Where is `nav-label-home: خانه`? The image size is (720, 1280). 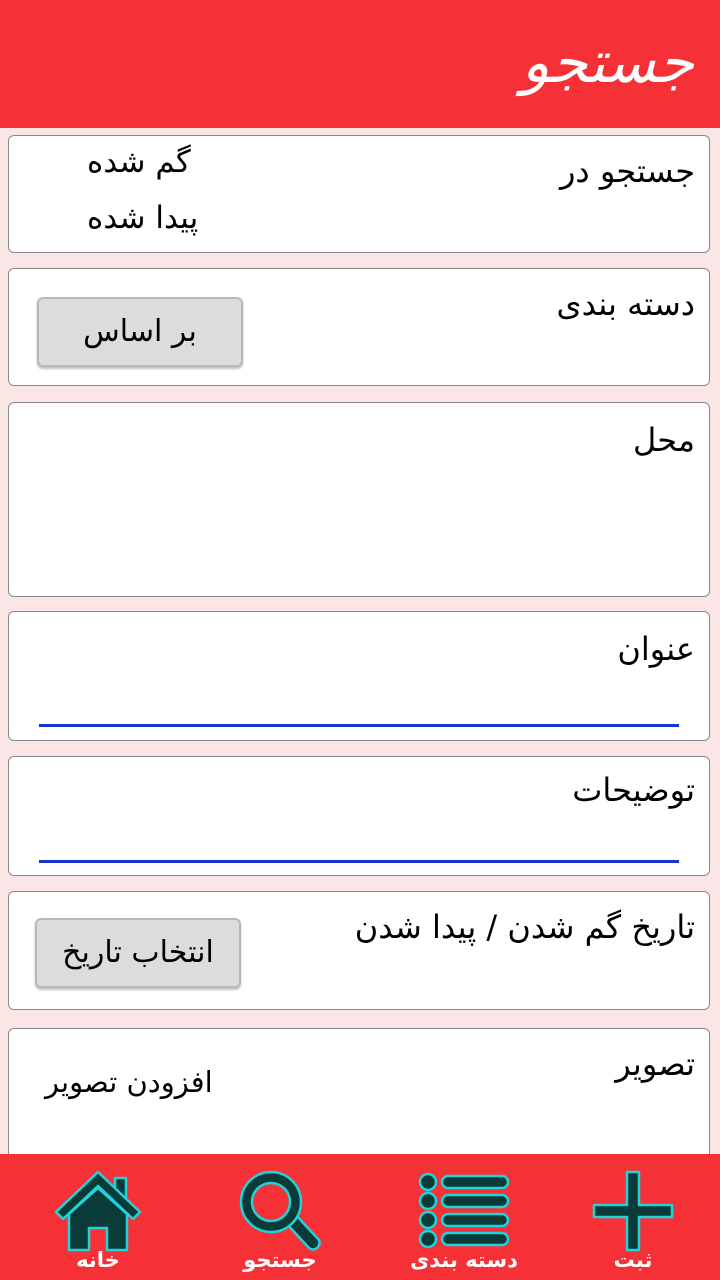
nav-label-home: خانه is located at coordinates (98, 1260).